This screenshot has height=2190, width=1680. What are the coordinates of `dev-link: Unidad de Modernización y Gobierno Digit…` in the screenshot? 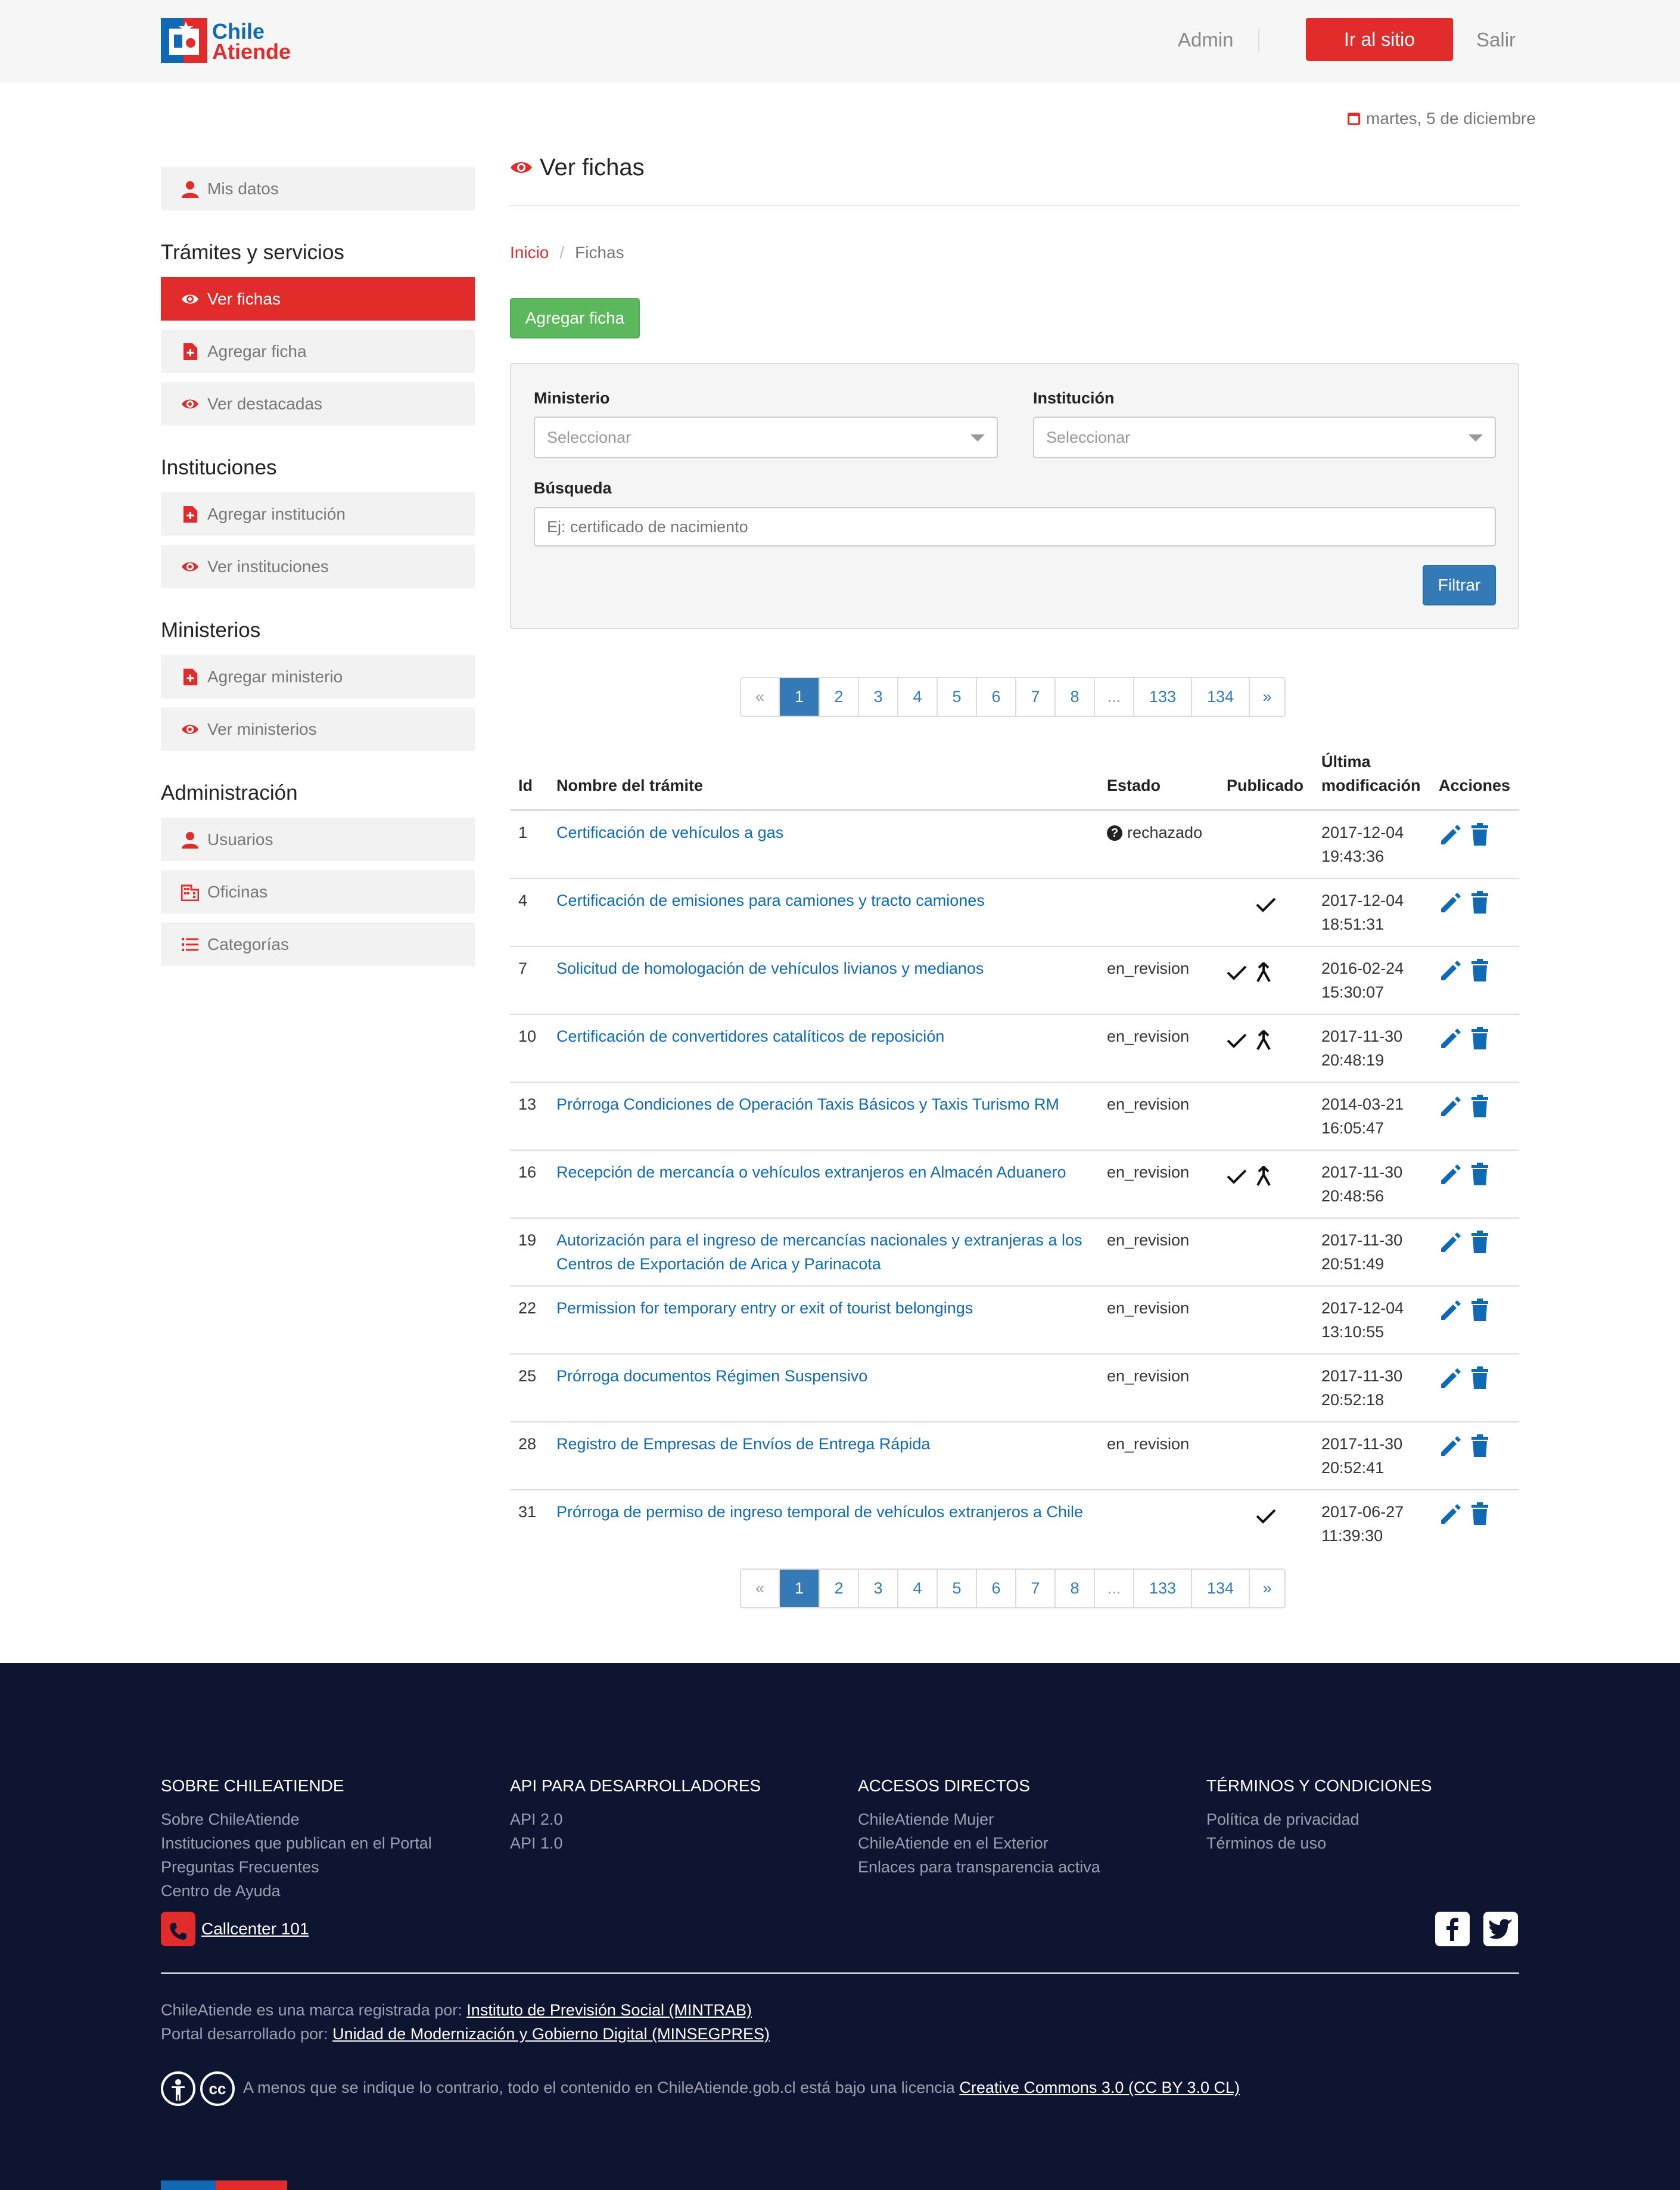 It's located at (551, 2034).